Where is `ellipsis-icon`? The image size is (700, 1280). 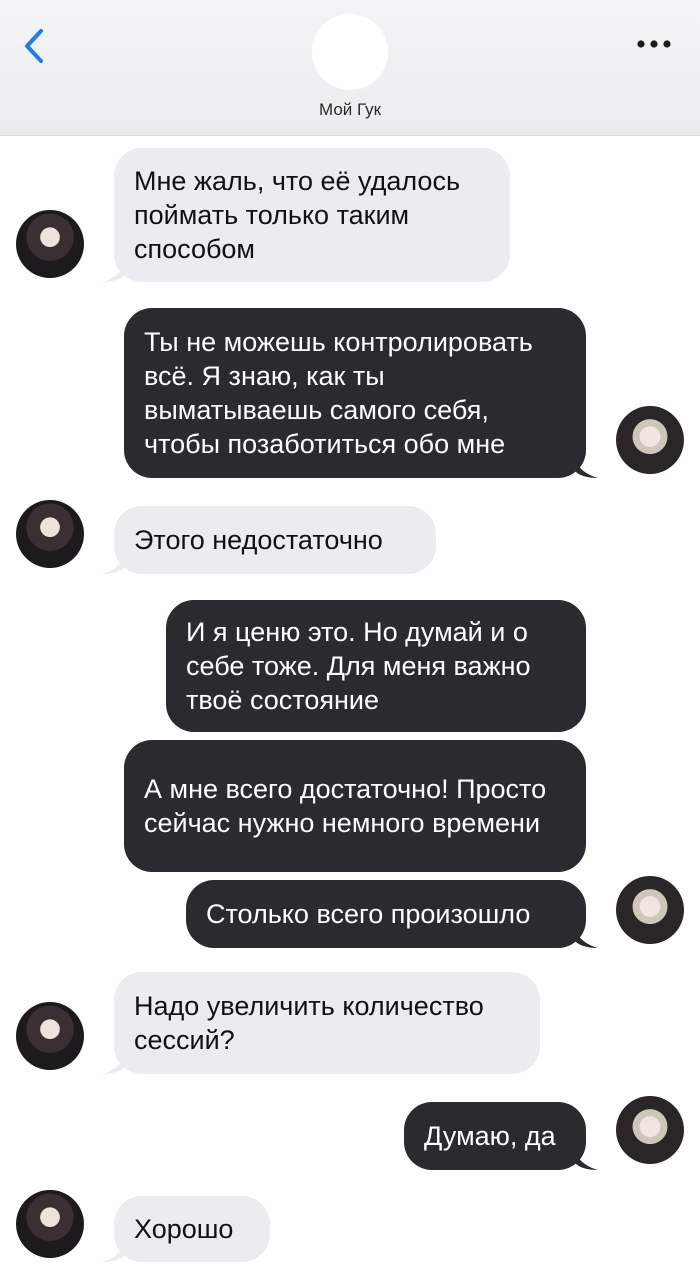 ellipsis-icon is located at coordinates (654, 44).